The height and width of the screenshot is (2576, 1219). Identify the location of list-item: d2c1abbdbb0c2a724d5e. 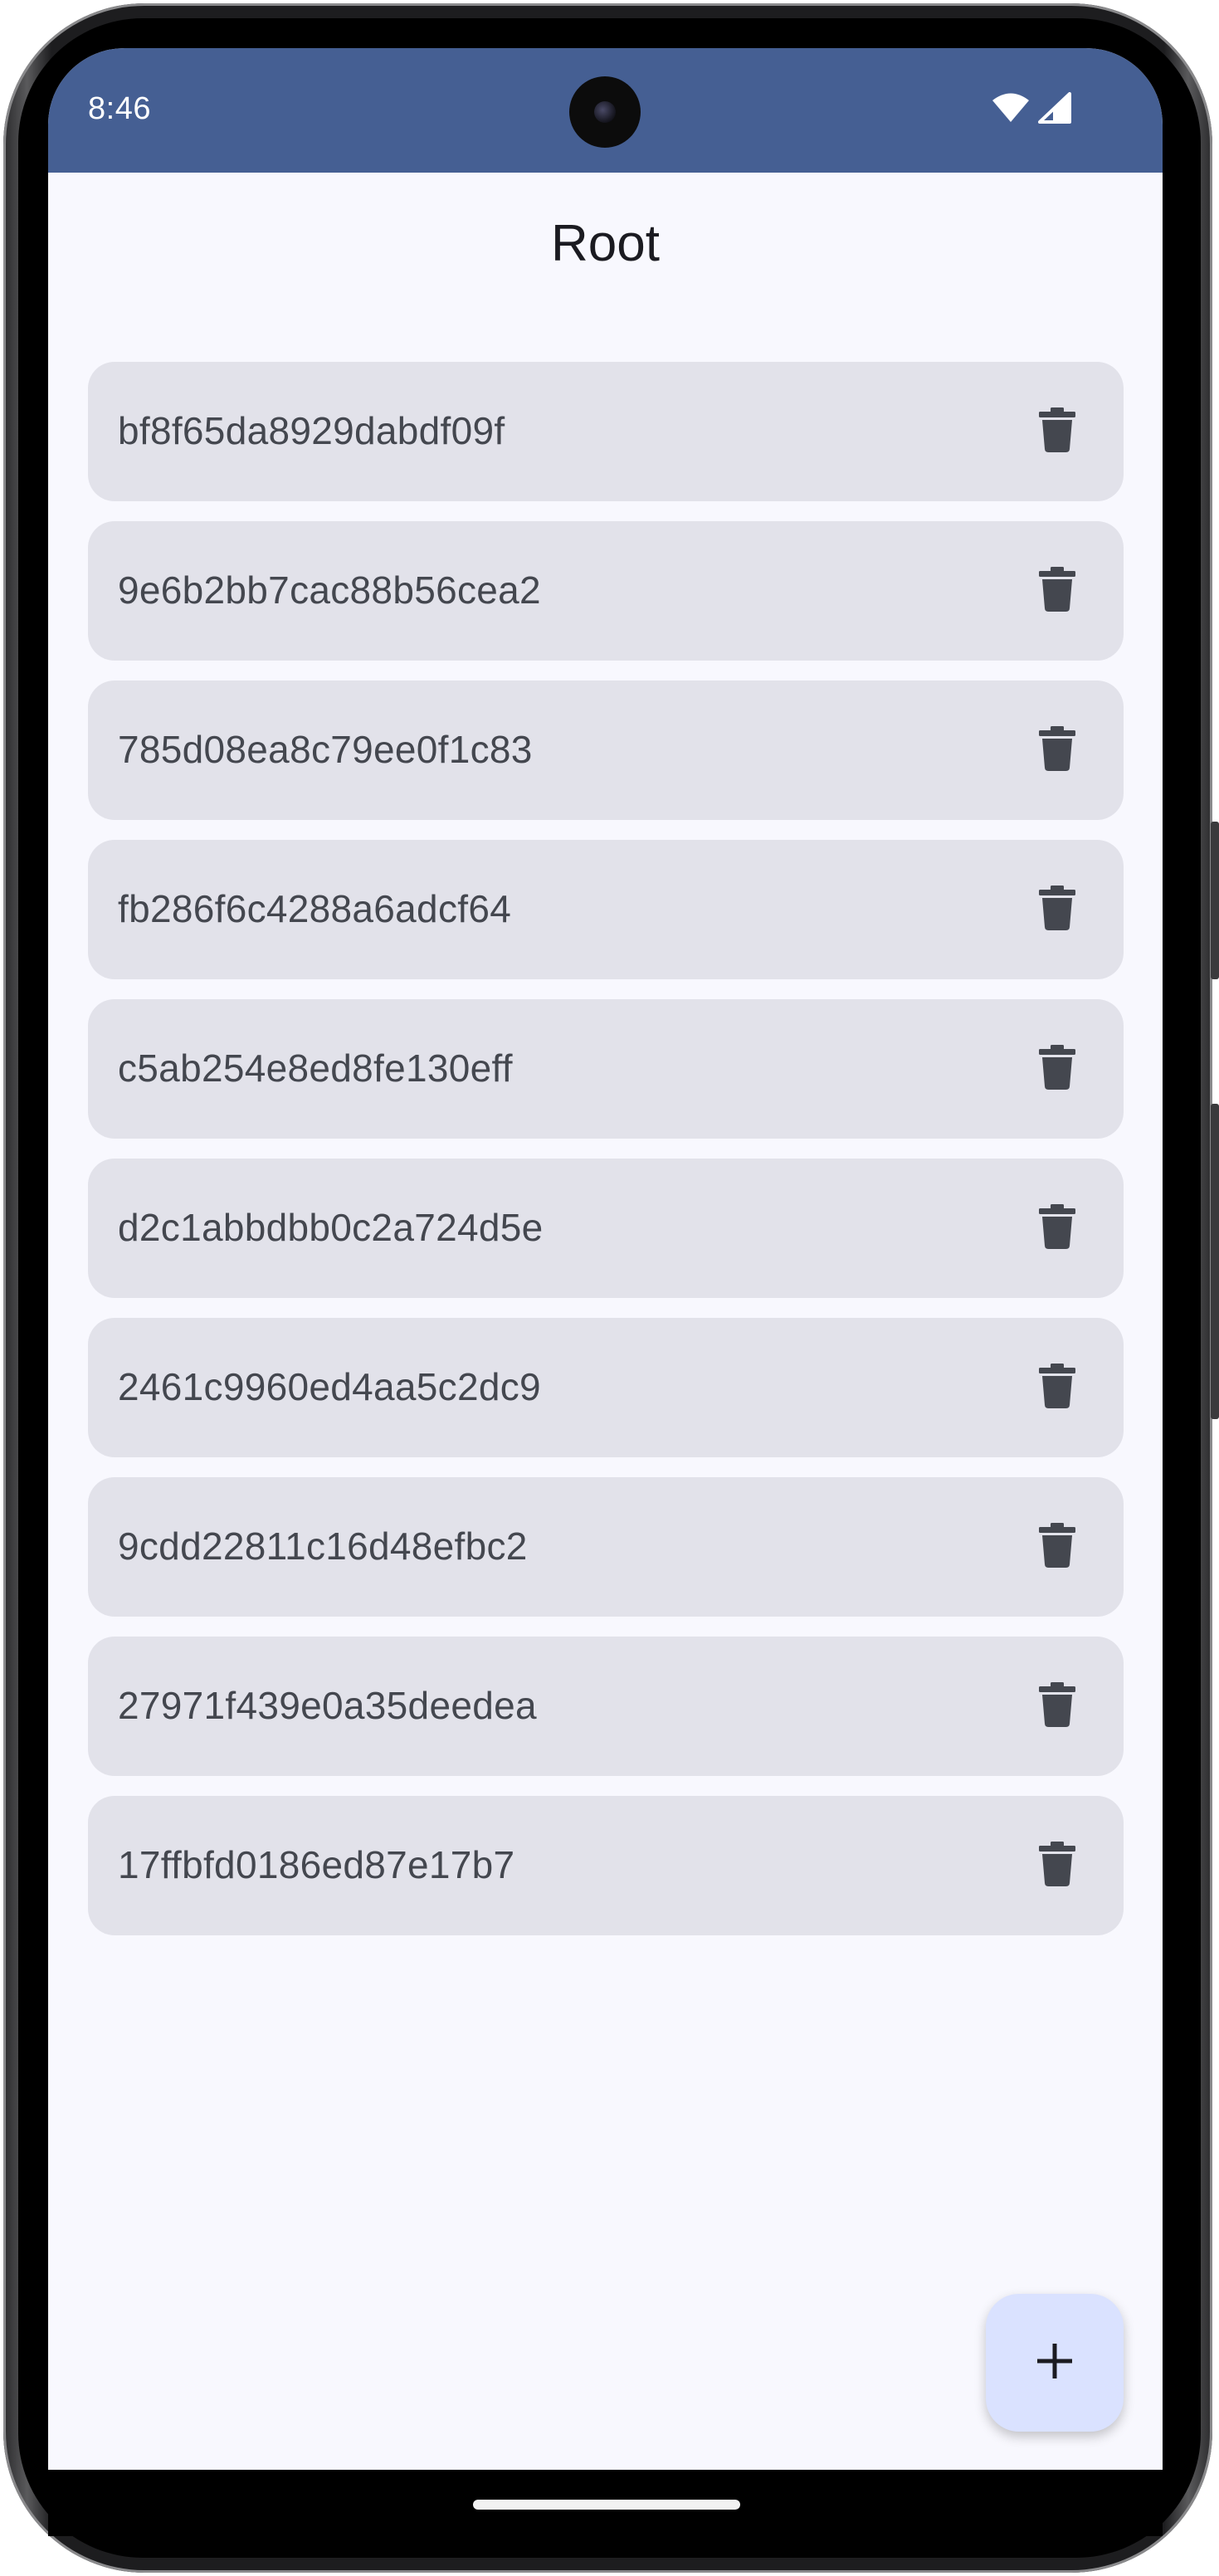
(606, 1228).